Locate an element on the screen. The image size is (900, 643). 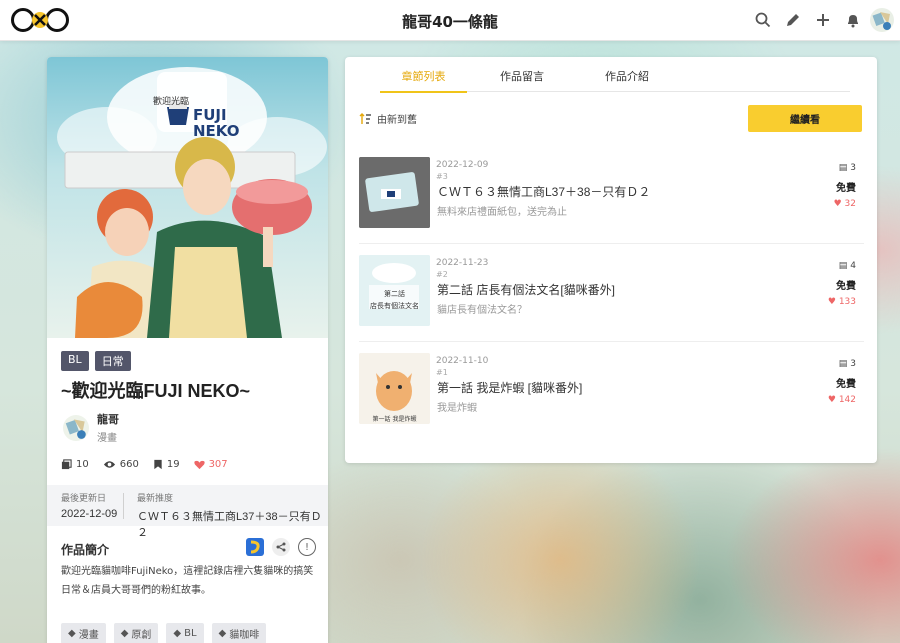
episode-number: #2 is located at coordinates (442, 274).